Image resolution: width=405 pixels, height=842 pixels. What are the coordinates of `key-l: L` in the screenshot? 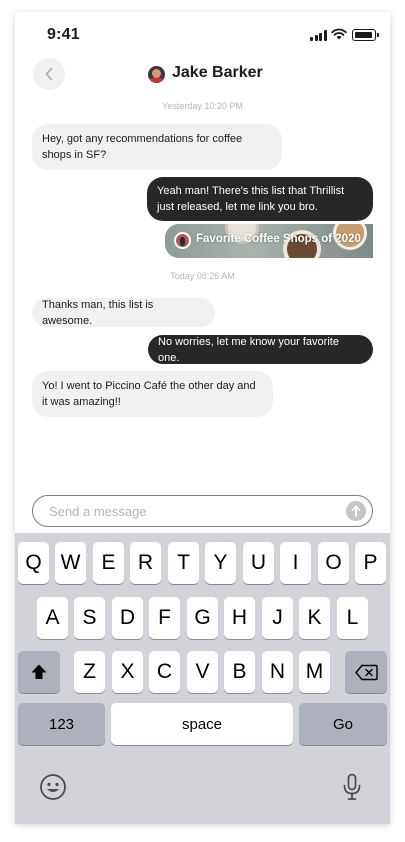 It's located at (352, 618).